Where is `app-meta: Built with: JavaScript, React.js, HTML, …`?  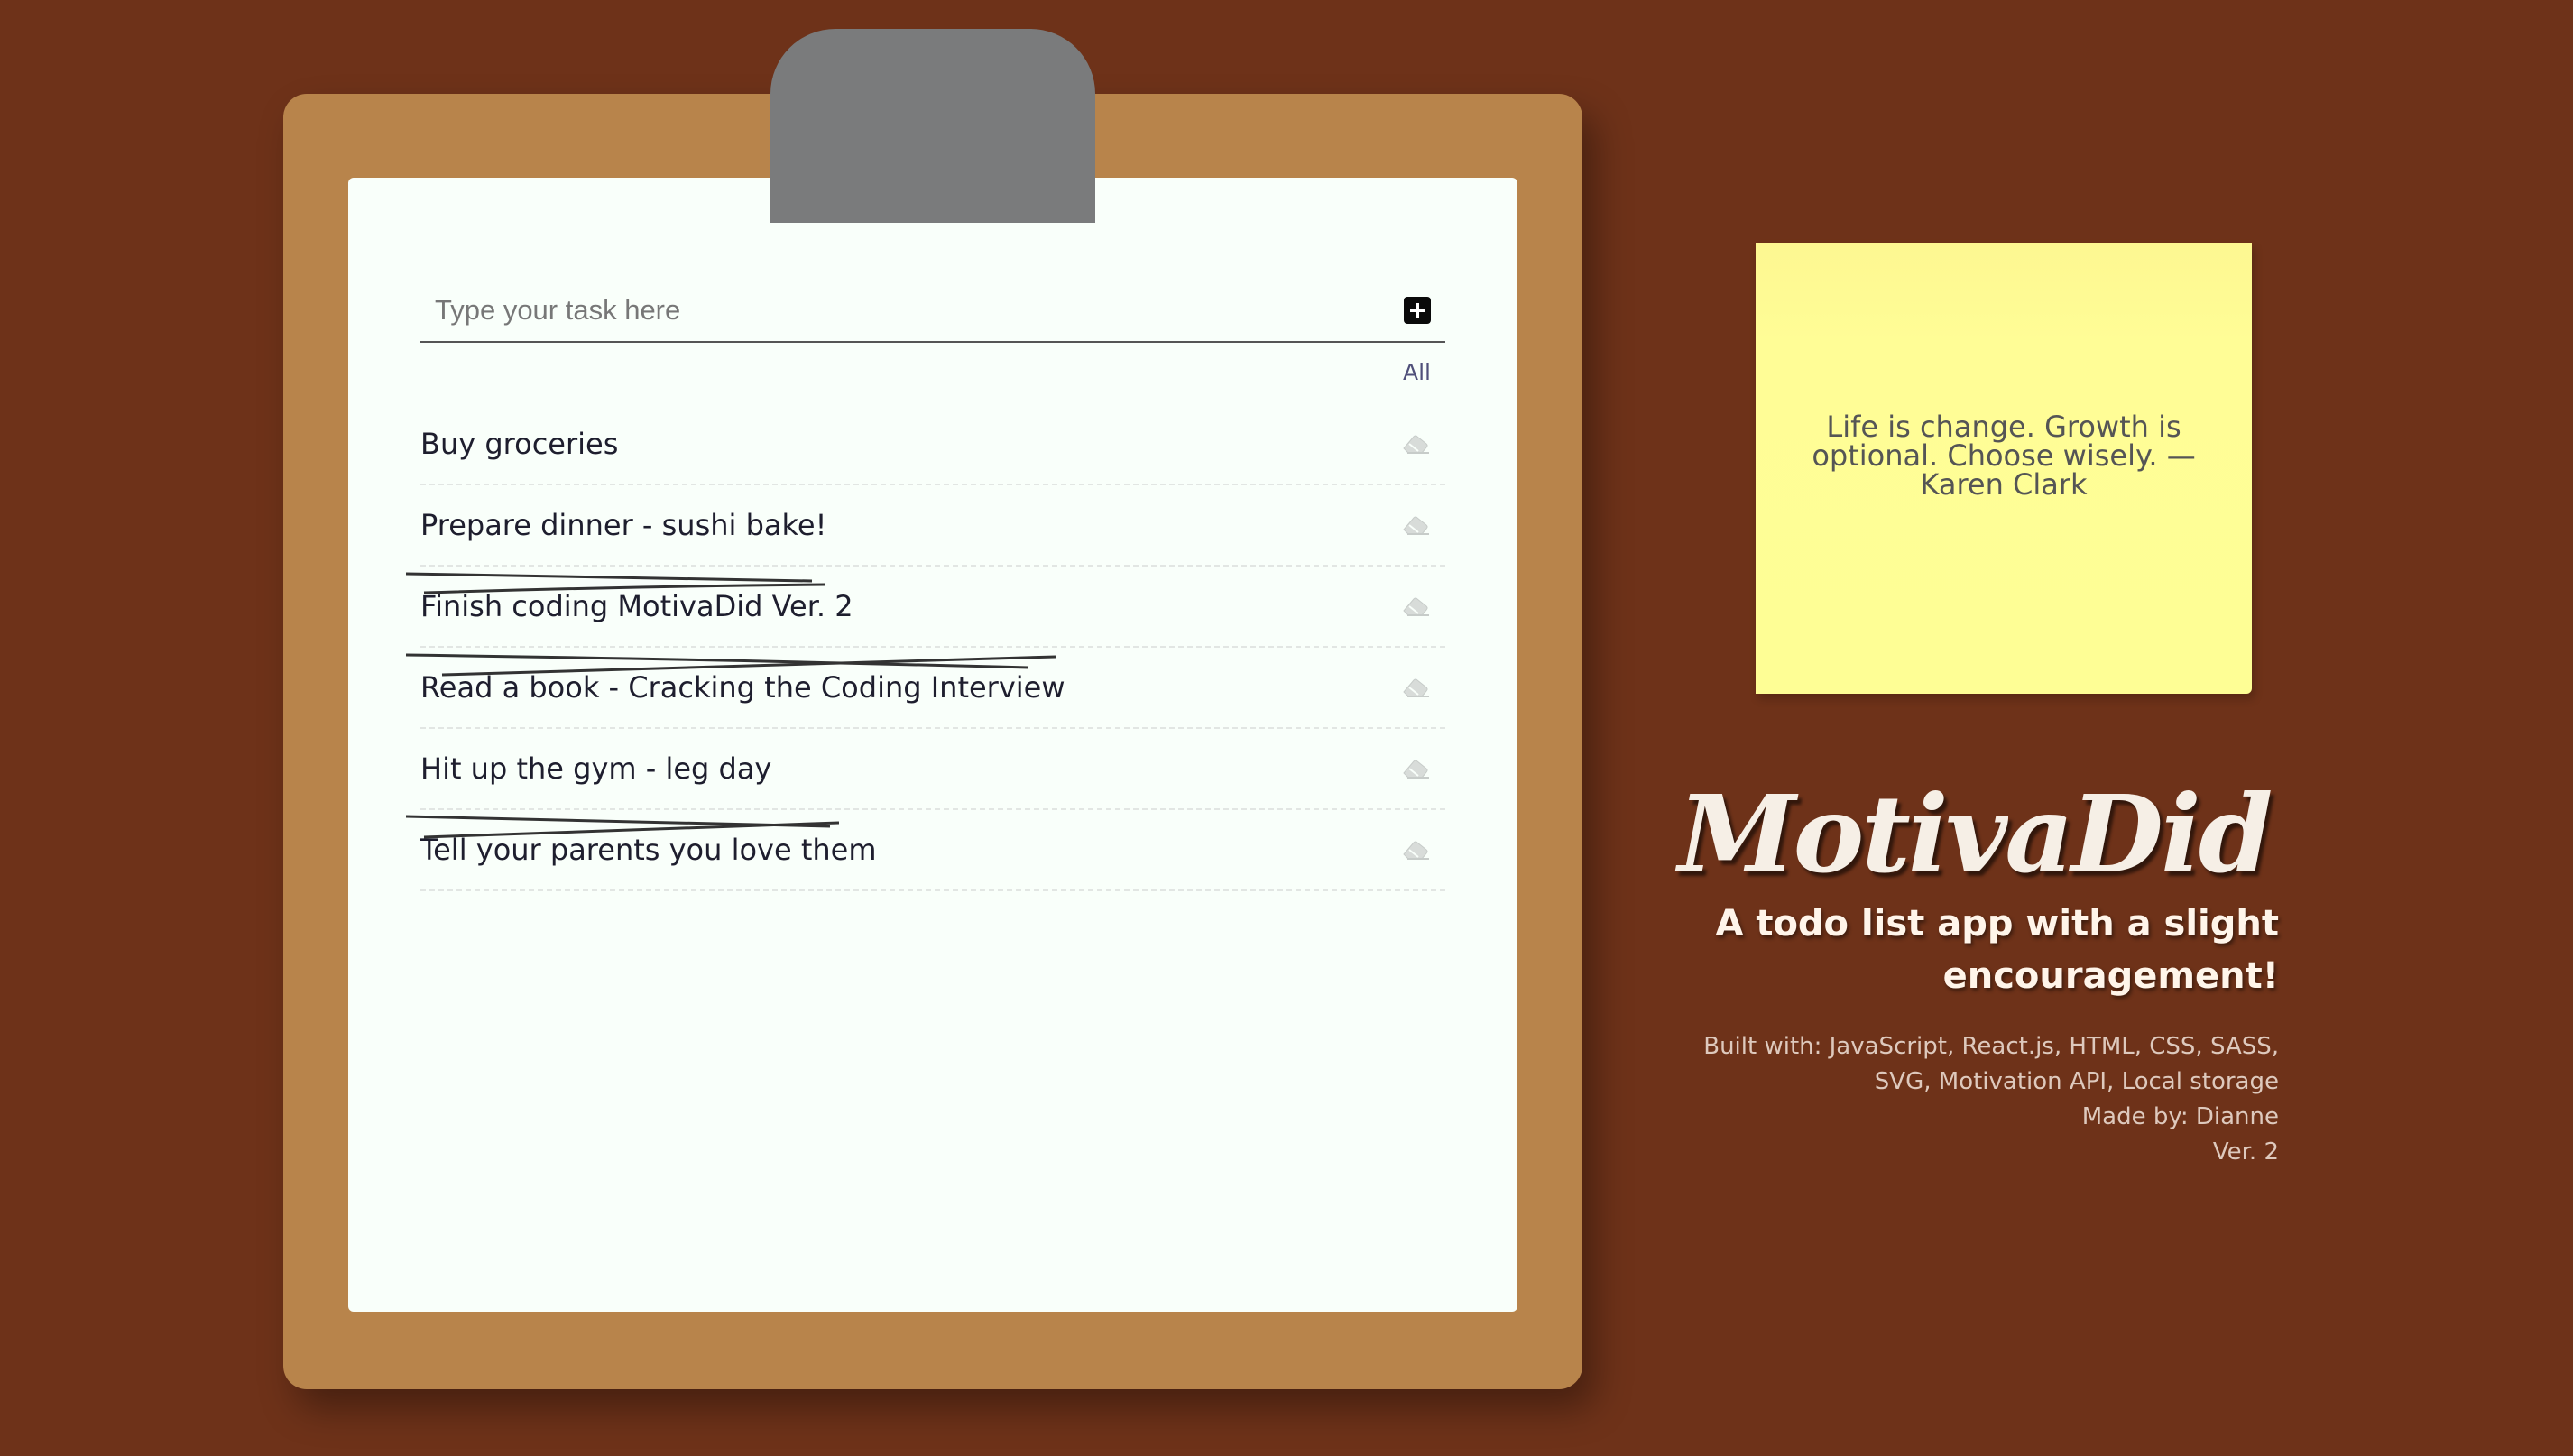 app-meta: Built with: JavaScript, React.js, HTML, … is located at coordinates (1978, 1099).